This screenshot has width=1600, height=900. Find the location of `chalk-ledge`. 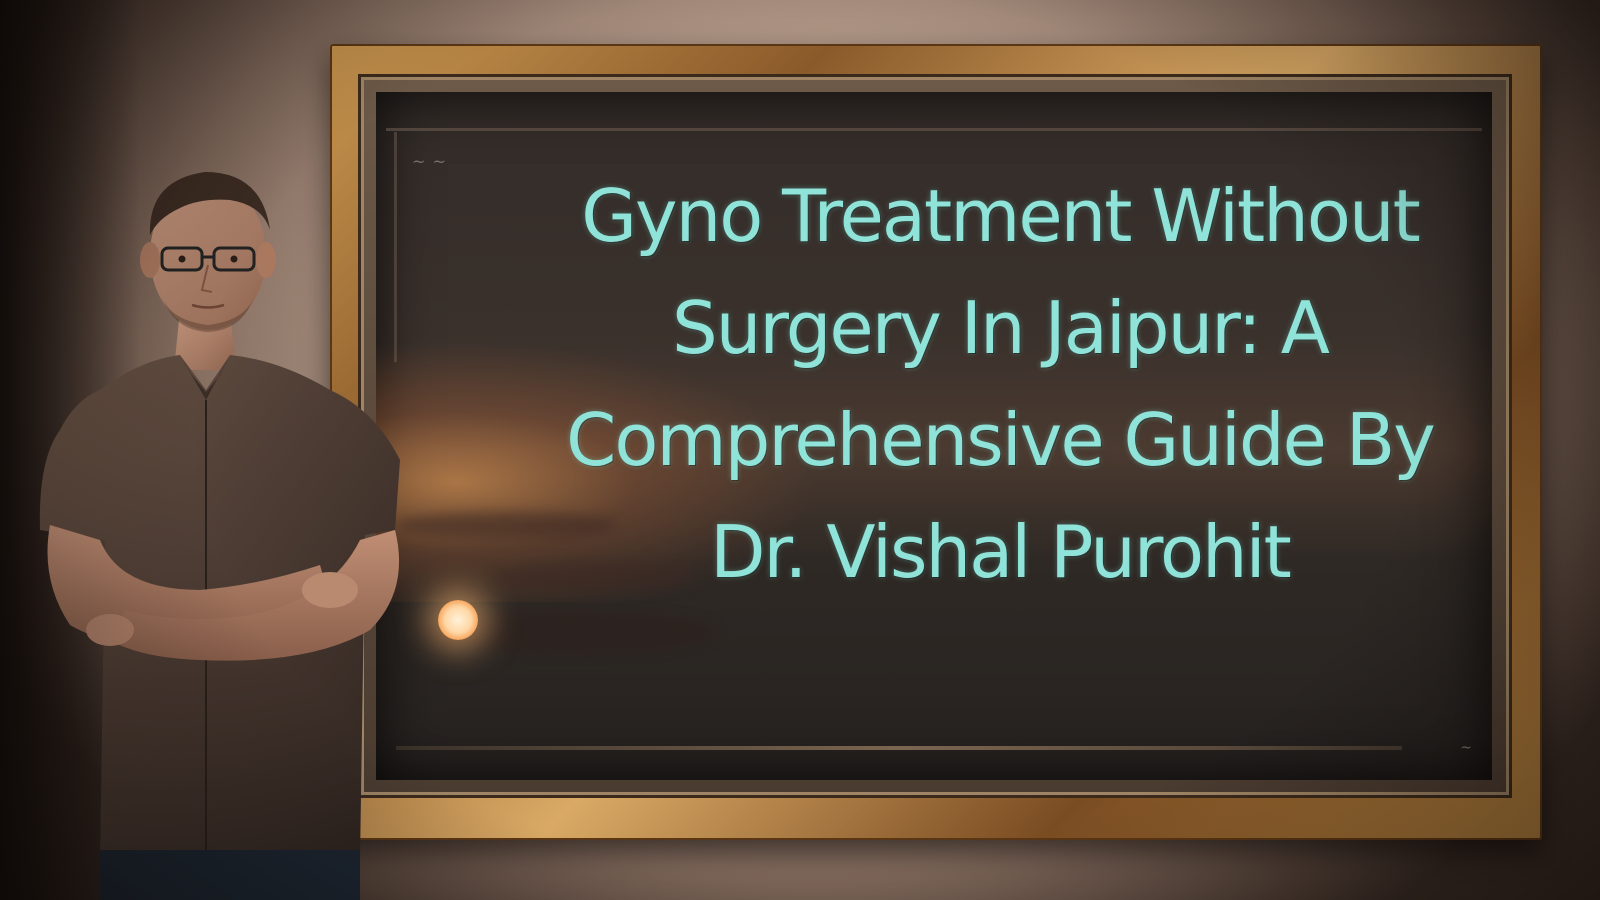

chalk-ledge is located at coordinates (899, 748).